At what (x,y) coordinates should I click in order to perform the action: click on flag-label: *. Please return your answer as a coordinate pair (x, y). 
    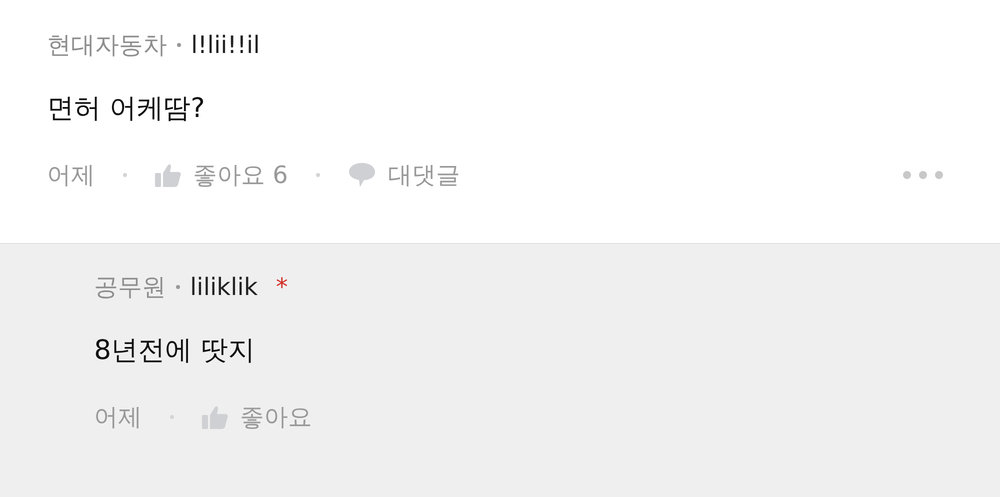
    Looking at the image, I should click on (282, 287).